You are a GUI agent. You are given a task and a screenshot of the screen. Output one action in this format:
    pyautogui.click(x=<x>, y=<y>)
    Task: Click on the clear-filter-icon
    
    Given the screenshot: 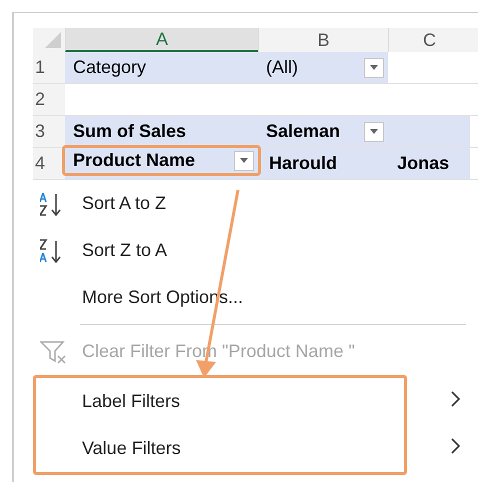 What is the action you would take?
    pyautogui.click(x=53, y=352)
    